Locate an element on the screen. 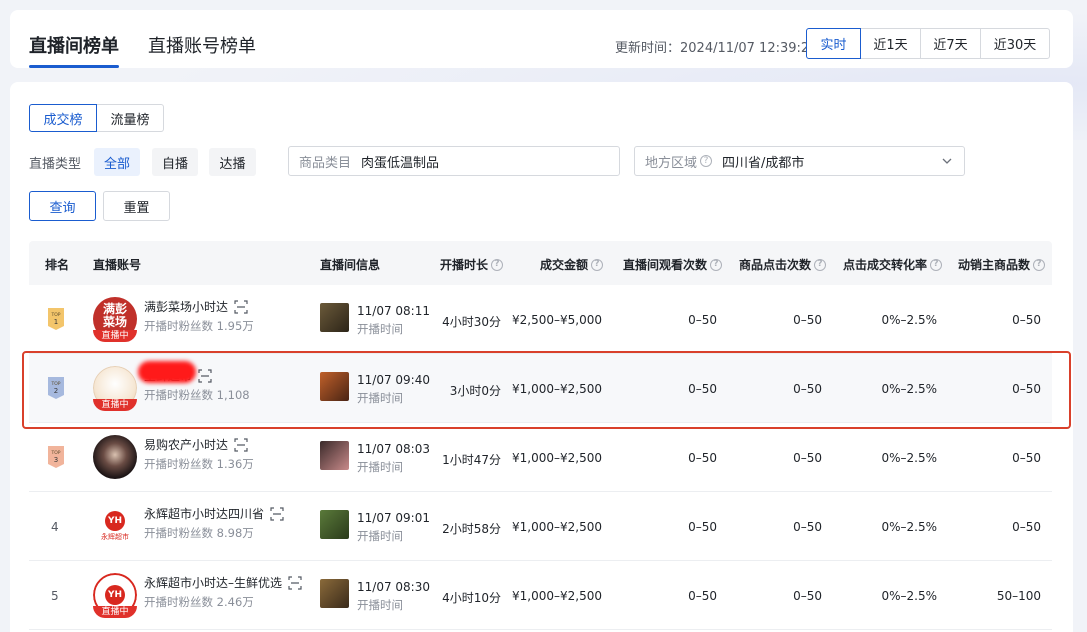 This screenshot has height=632, width=1087. col-views: 直播间观看次数 is located at coordinates (665, 265).